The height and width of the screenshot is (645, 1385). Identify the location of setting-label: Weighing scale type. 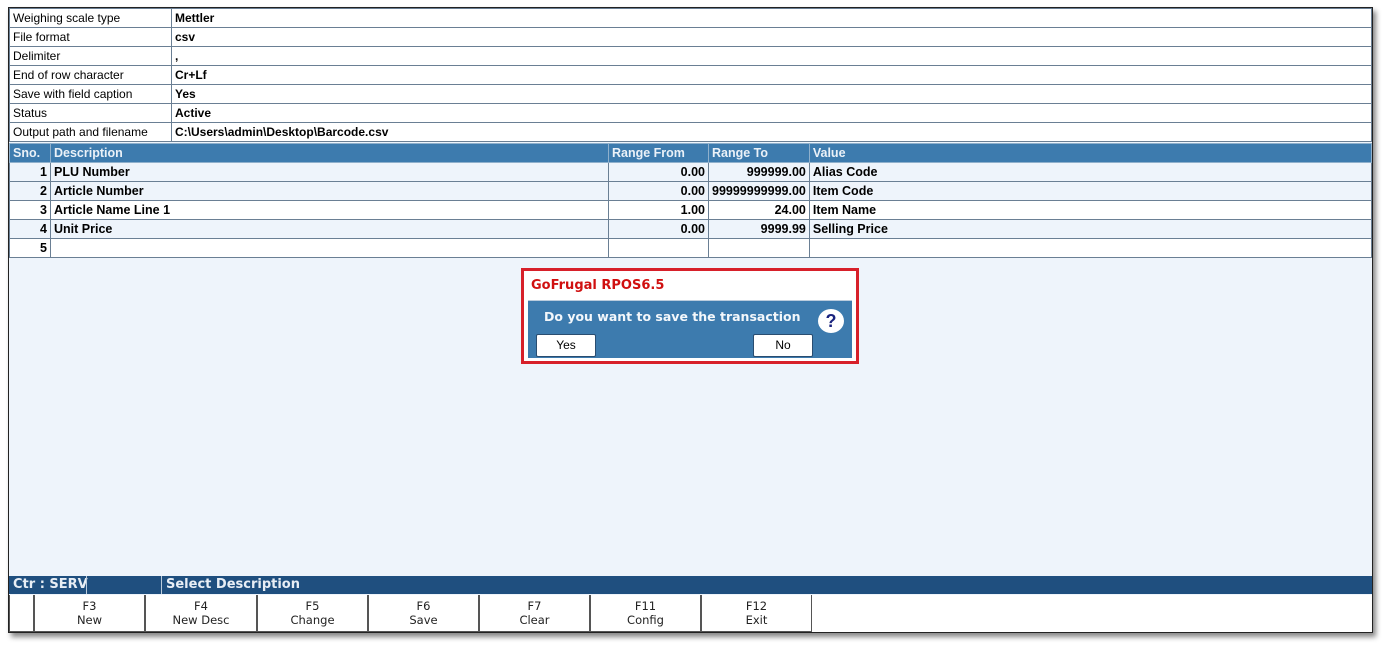
(90, 18).